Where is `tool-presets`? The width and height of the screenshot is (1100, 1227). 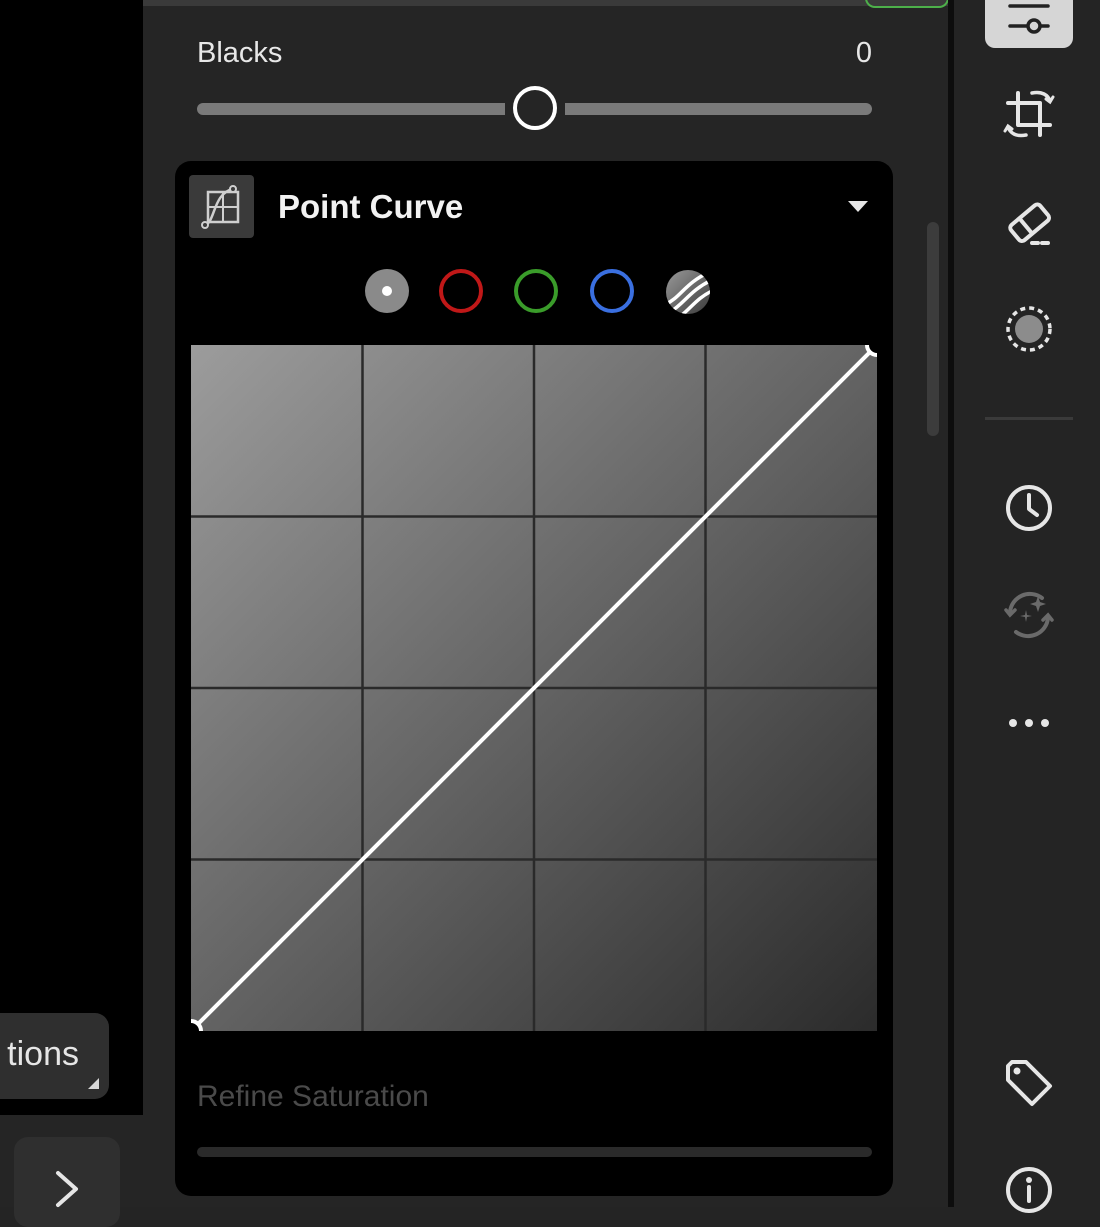 tool-presets is located at coordinates (1029, 615).